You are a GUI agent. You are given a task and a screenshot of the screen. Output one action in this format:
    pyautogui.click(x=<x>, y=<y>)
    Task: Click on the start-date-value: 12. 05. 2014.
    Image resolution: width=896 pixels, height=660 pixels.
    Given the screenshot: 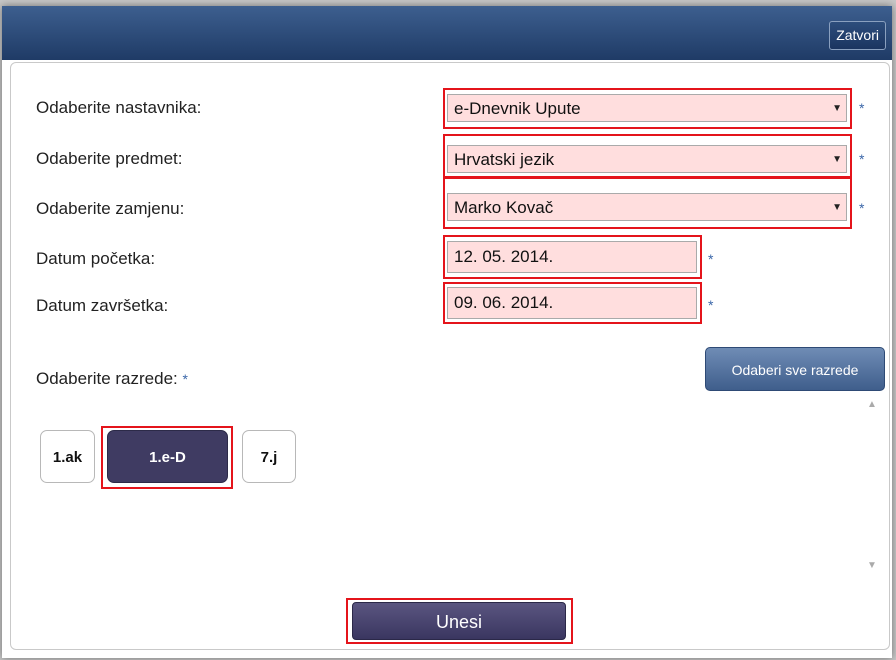 What is the action you would take?
    pyautogui.click(x=504, y=256)
    